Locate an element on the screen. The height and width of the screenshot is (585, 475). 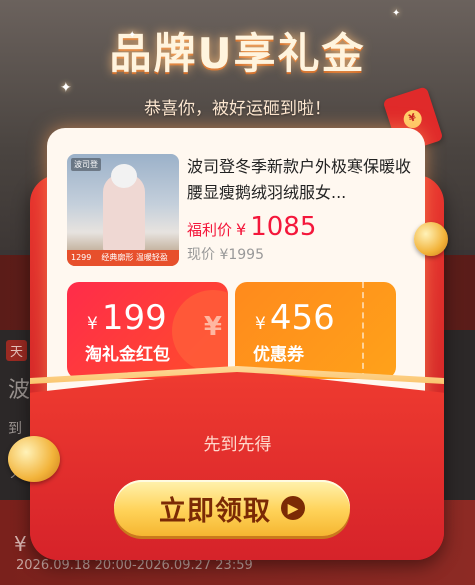
coupon-value: 199 is located at coordinates (134, 318).